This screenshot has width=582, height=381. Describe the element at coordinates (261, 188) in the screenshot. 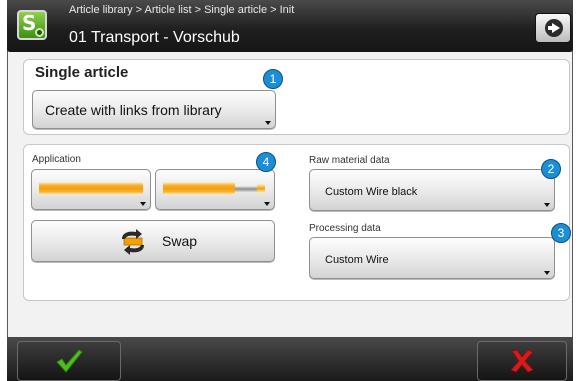

I see `wire-end-icon` at that location.